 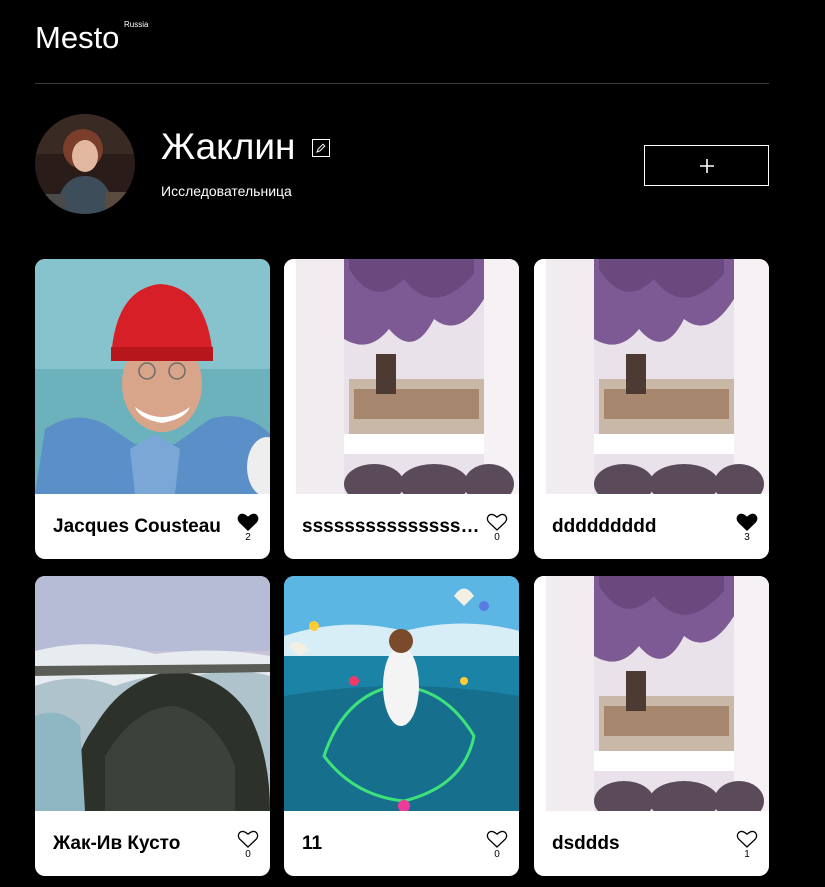 I want to click on card-title: Жак-Ив Кусто, so click(x=117, y=843).